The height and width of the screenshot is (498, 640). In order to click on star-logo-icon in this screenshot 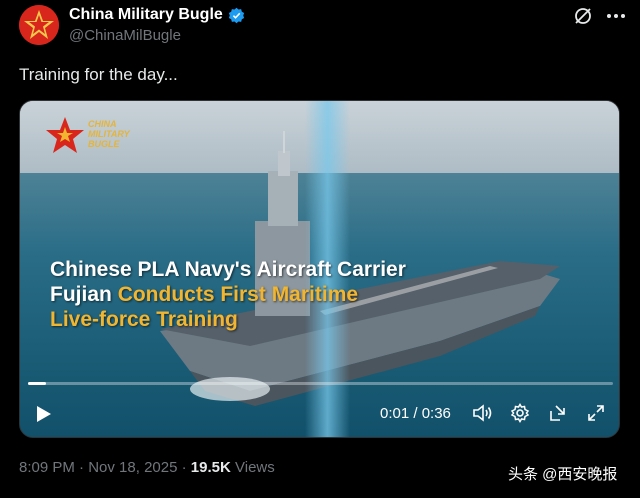, I will do `click(39, 25)`.